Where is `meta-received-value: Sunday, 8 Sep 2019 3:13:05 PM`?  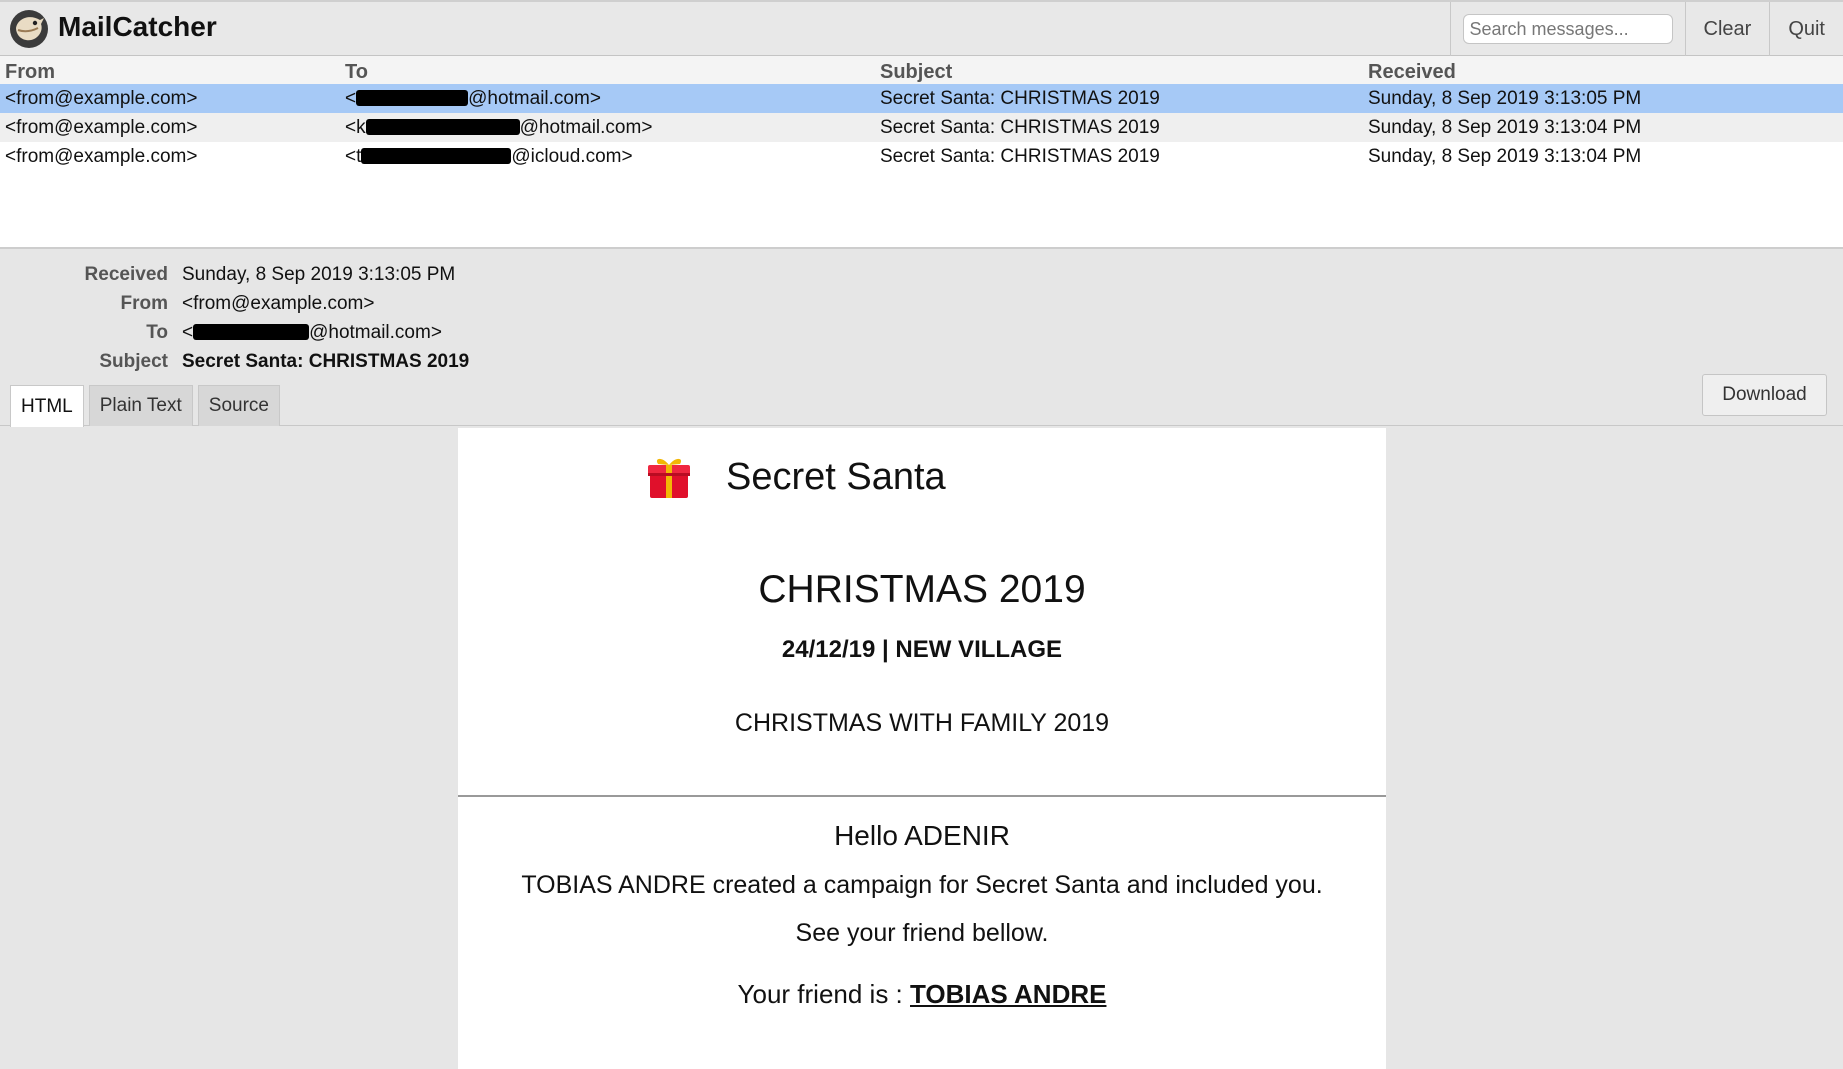 meta-received-value: Sunday, 8 Sep 2019 3:13:05 PM is located at coordinates (319, 274).